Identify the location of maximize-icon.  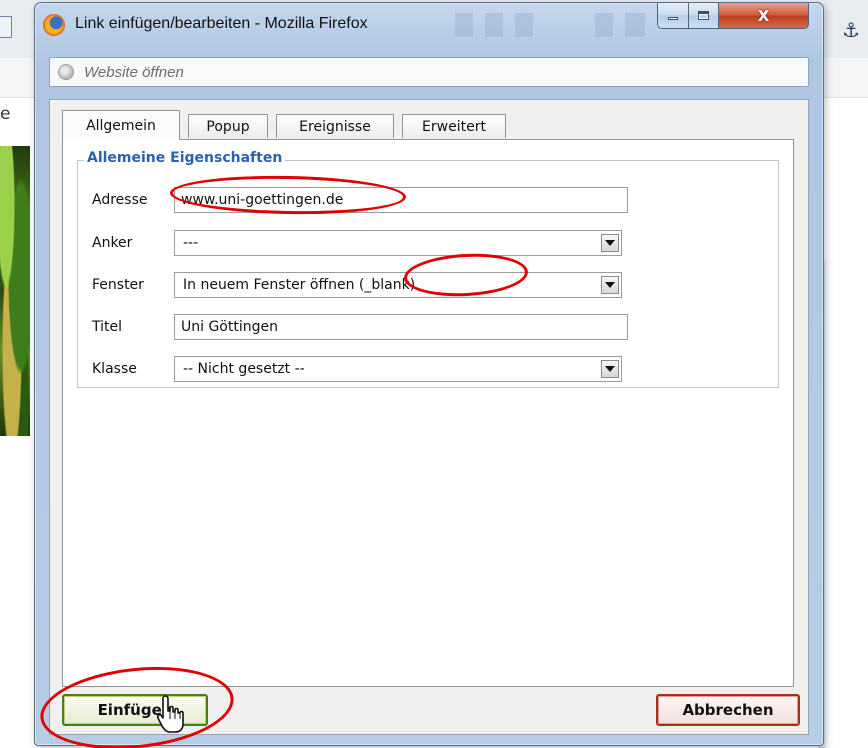
(703, 15).